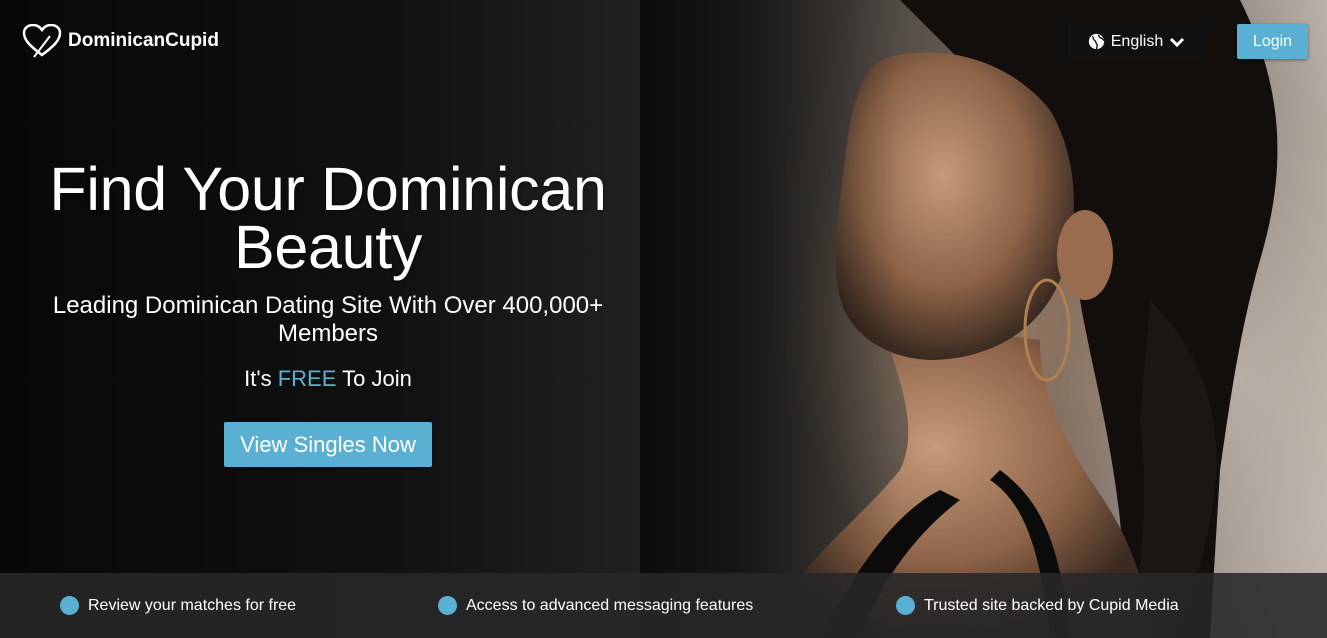 This screenshot has width=1327, height=638. I want to click on language-label: English, so click(1137, 41).